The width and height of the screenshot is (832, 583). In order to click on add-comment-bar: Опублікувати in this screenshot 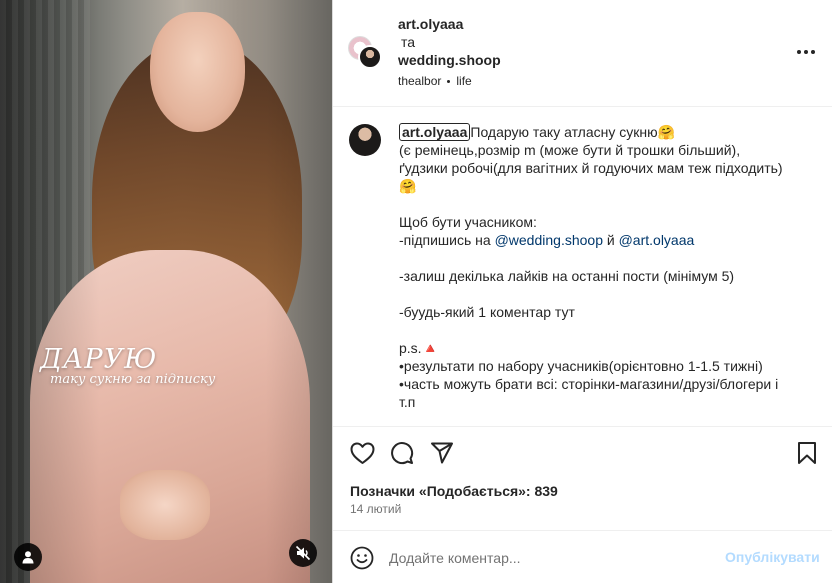, I will do `click(582, 556)`.